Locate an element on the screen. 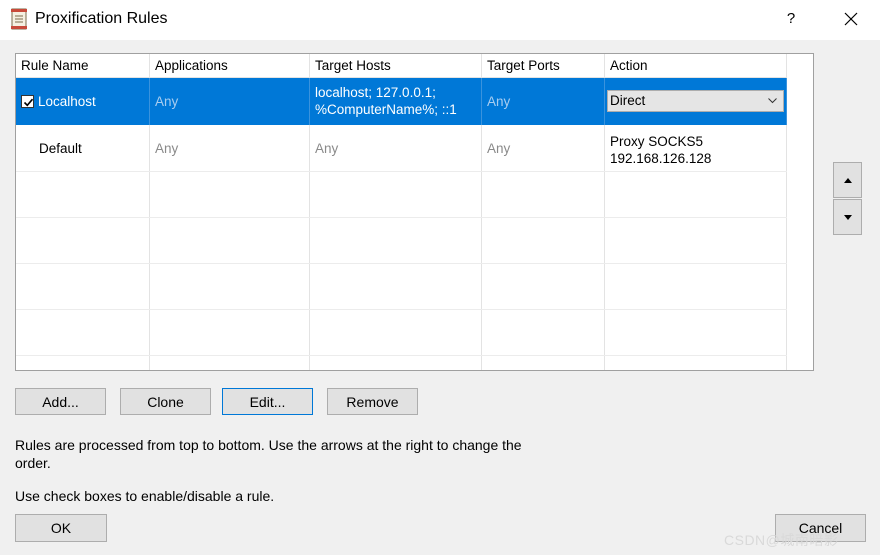 This screenshot has height=555, width=880. column-header-rule-name: Rule Name is located at coordinates (83, 65).